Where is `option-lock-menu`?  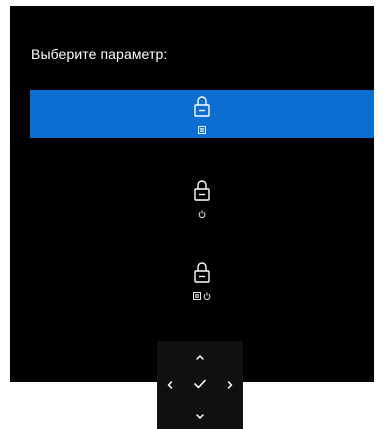
option-lock-menu is located at coordinates (202, 114).